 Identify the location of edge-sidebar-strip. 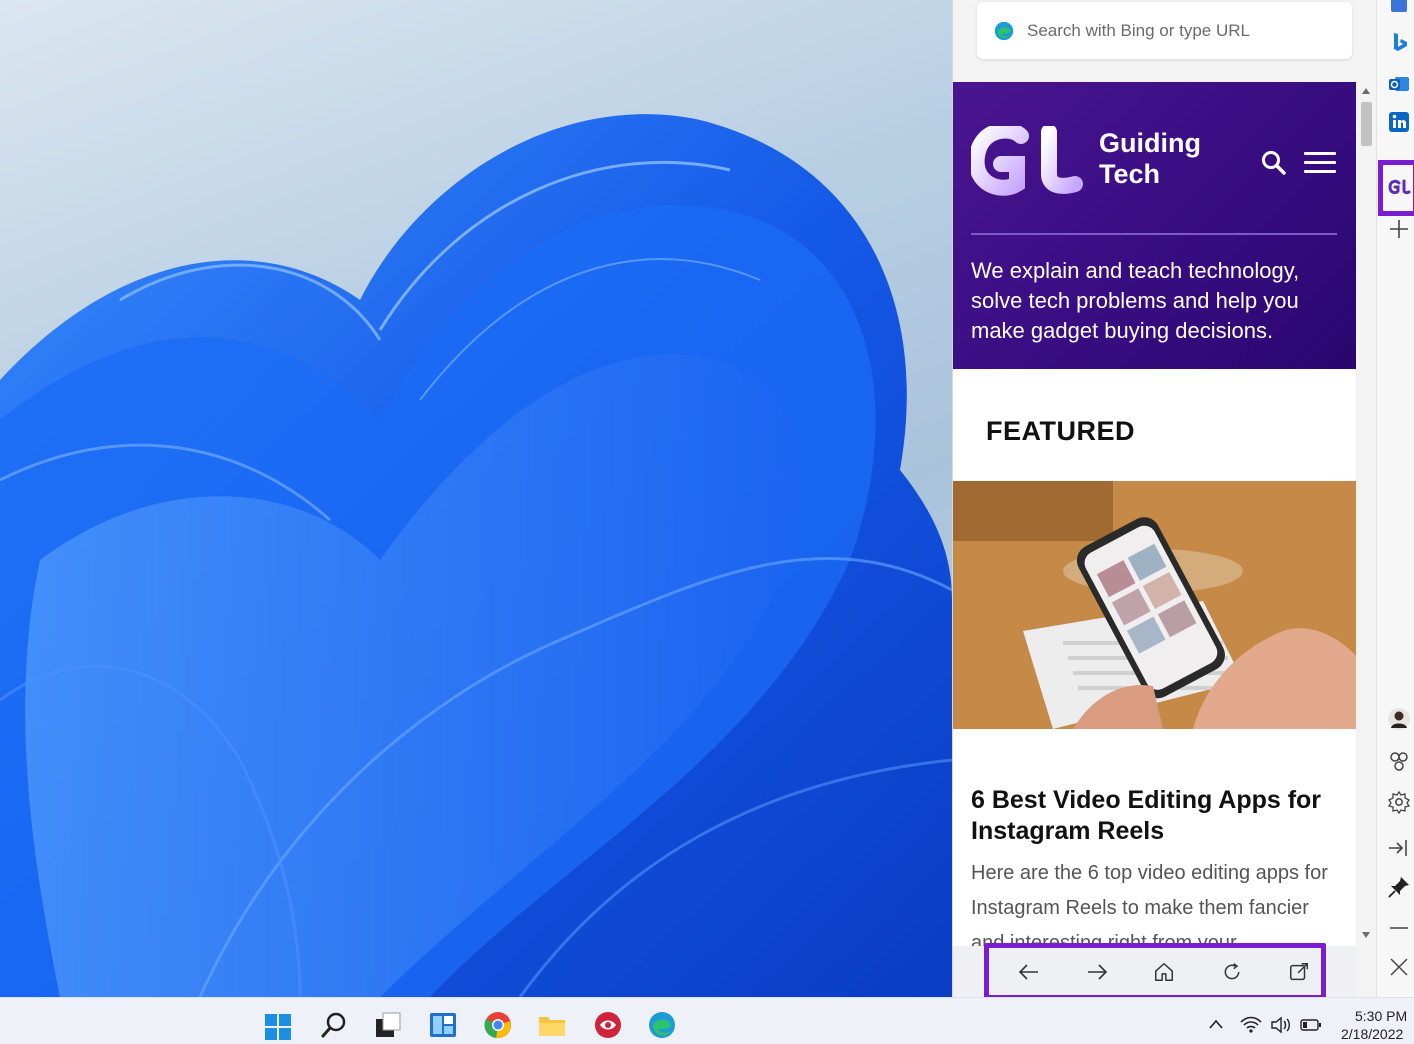
(1395, 498).